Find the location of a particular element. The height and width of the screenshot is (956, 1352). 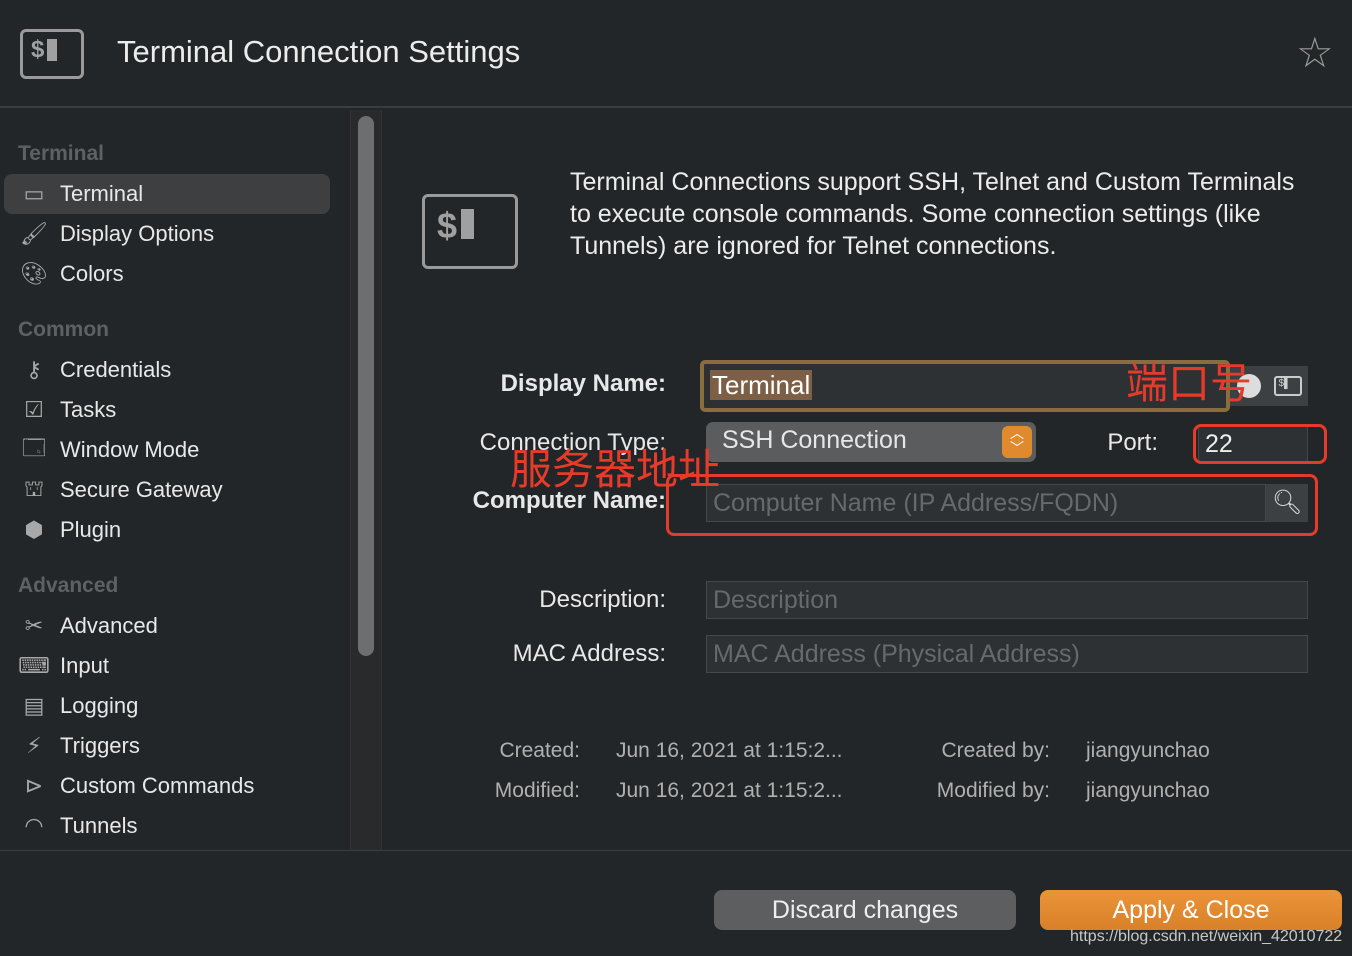

sidebar-item-plugin: ⬢ Plugin is located at coordinates (167, 530).